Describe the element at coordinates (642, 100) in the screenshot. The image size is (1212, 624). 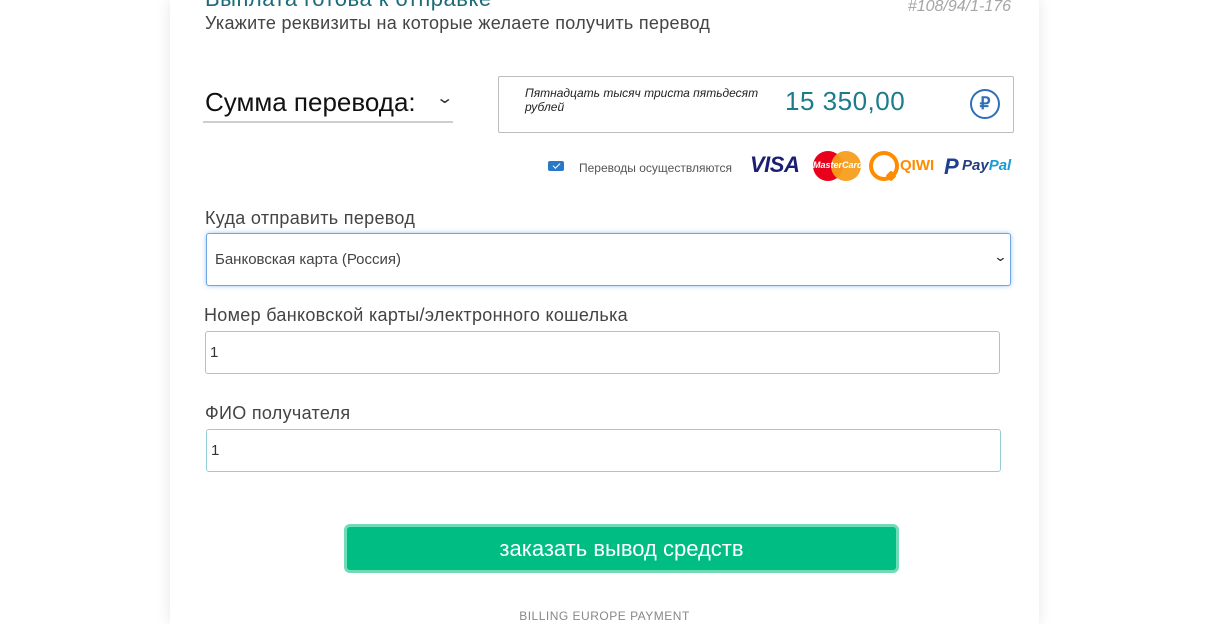
I see `amount-in-words: Пятнадцать тысяч триста пятьдесят рублей` at that location.